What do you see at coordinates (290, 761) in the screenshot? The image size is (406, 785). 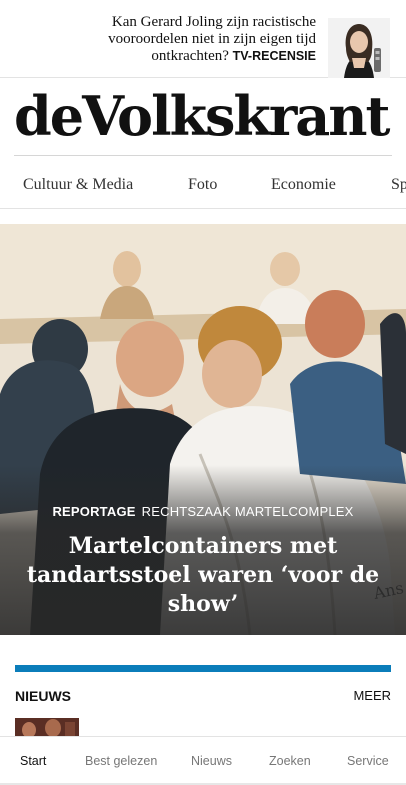 I see `bottom-nav-zoeken: Zoeken` at bounding box center [290, 761].